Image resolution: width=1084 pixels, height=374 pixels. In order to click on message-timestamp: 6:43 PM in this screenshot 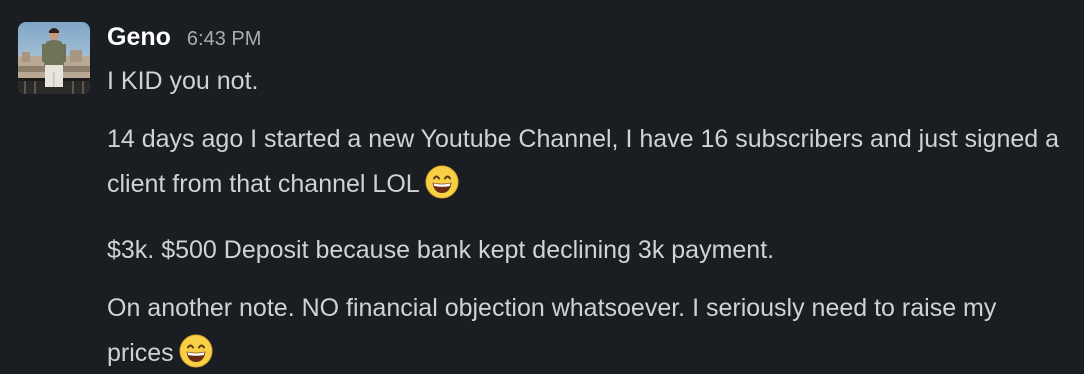, I will do `click(224, 39)`.